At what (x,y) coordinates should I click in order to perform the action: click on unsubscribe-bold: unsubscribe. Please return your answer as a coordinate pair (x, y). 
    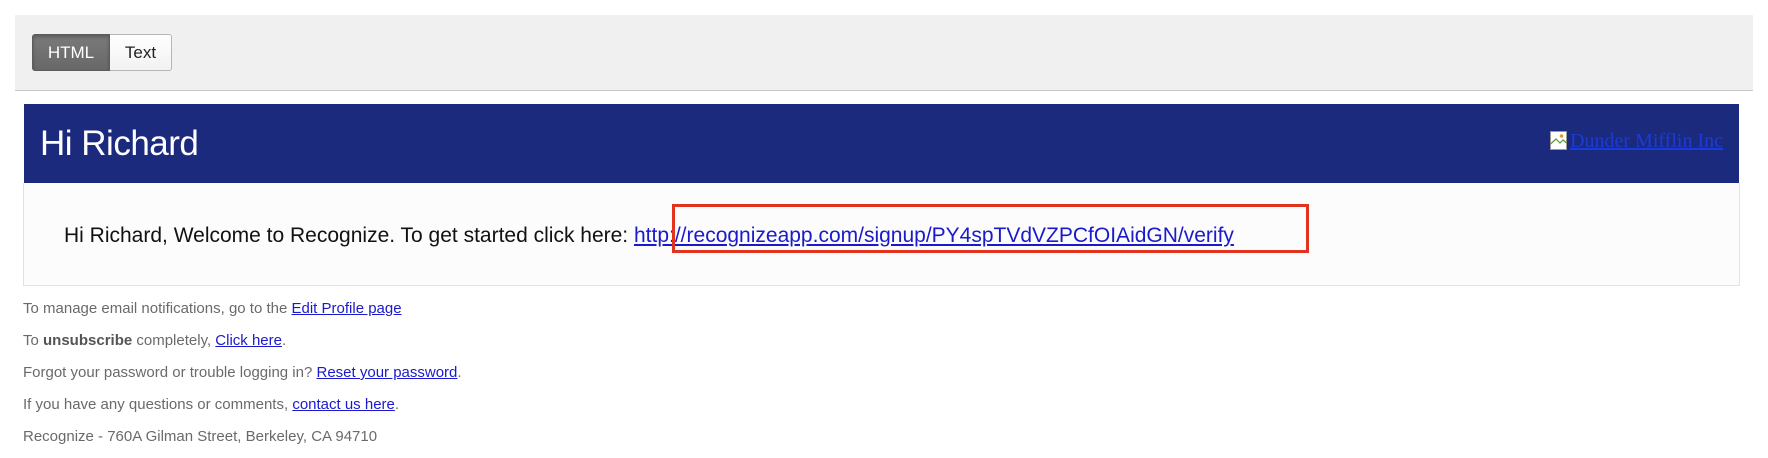
    Looking at the image, I should click on (88, 340).